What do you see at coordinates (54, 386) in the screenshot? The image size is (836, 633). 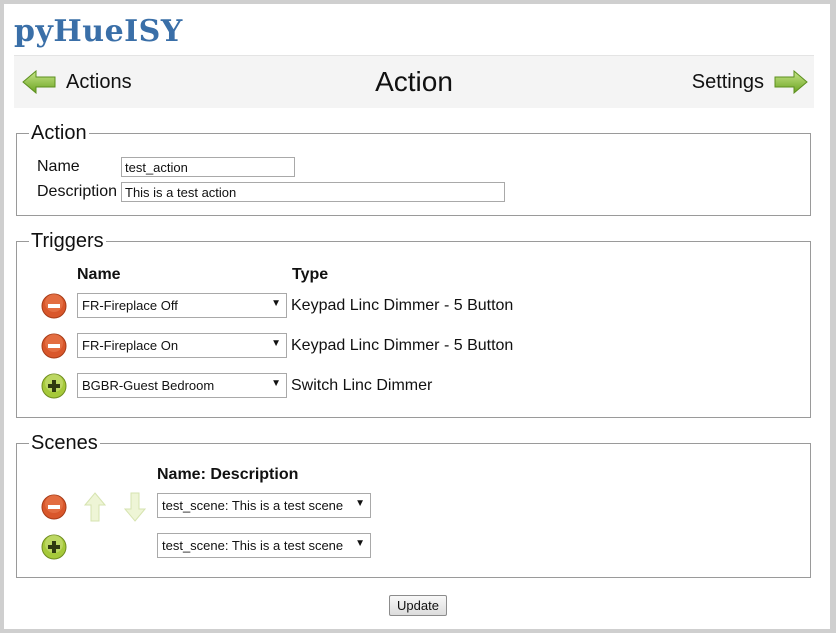 I see `add-trigger-button` at bounding box center [54, 386].